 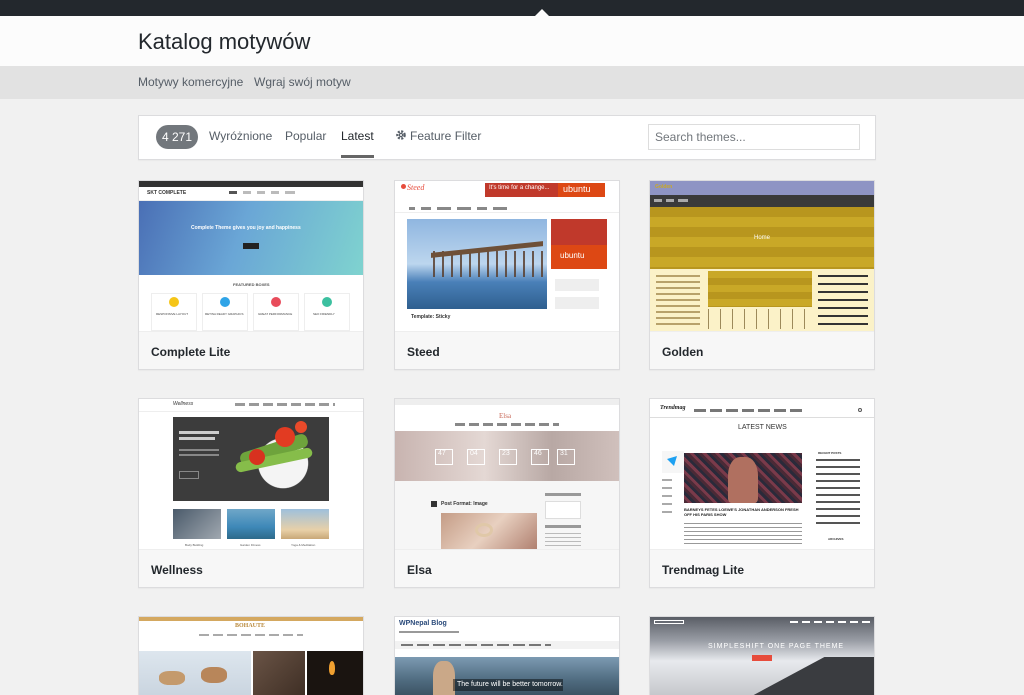 What do you see at coordinates (507, 474) in the screenshot?
I see `theme-screenshot: Elsa 47 04 23 46 31 Post Format: Image` at bounding box center [507, 474].